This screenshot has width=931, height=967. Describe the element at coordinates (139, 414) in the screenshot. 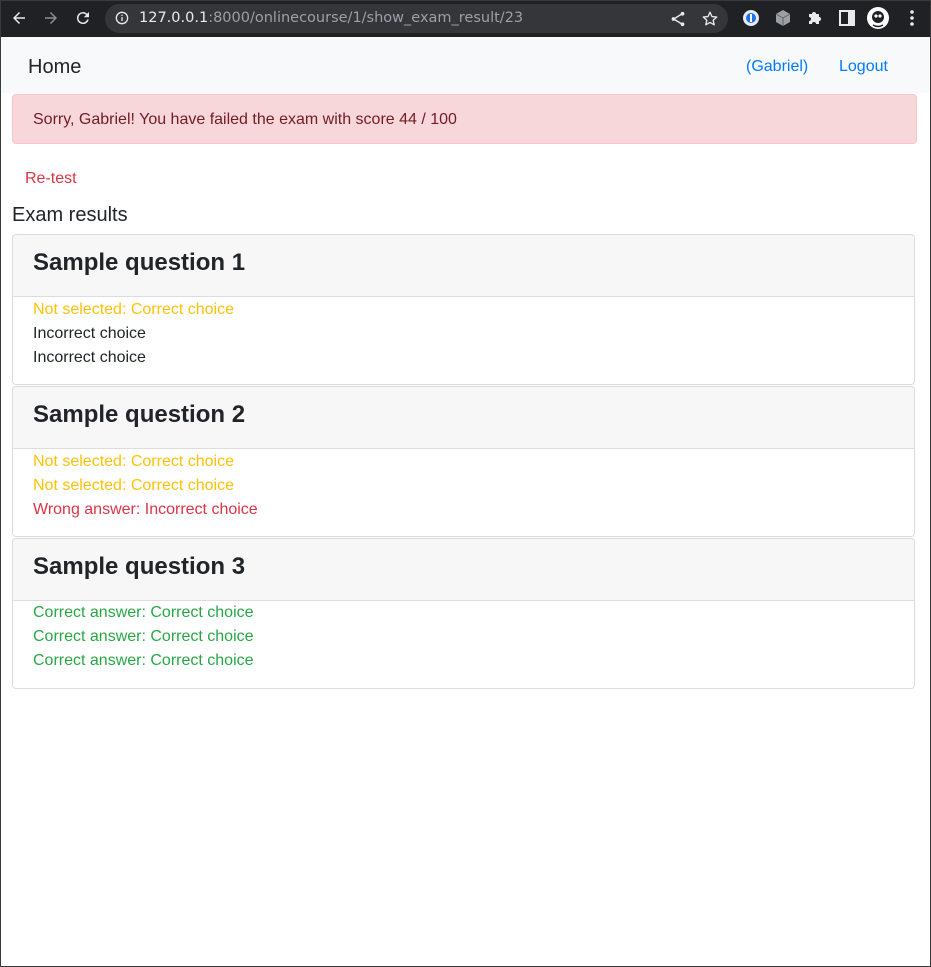

I see `question-title: Sample question 2` at that location.